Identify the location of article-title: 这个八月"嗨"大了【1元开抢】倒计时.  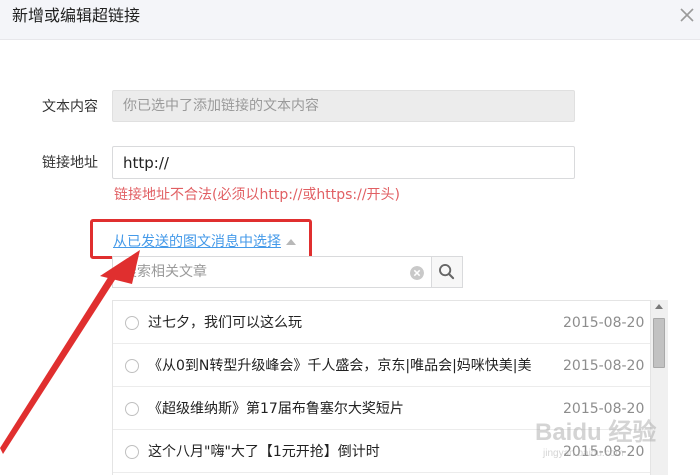
(264, 452).